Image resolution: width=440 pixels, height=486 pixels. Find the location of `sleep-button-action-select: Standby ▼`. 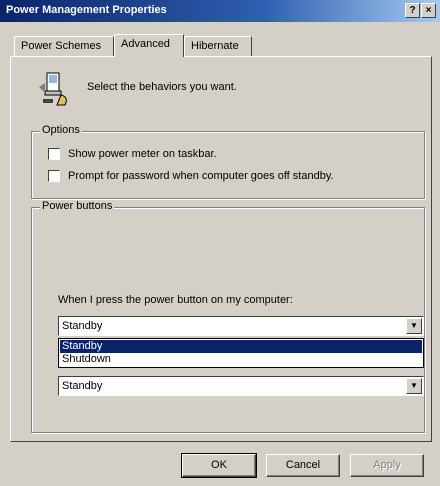

sleep-button-action-select: Standby ▼ is located at coordinates (241, 386).